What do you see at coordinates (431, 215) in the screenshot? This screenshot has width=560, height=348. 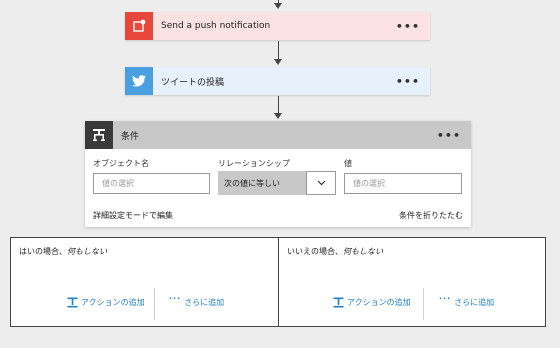 I see `collapse-condition-link: 条件を折りたたむ` at bounding box center [431, 215].